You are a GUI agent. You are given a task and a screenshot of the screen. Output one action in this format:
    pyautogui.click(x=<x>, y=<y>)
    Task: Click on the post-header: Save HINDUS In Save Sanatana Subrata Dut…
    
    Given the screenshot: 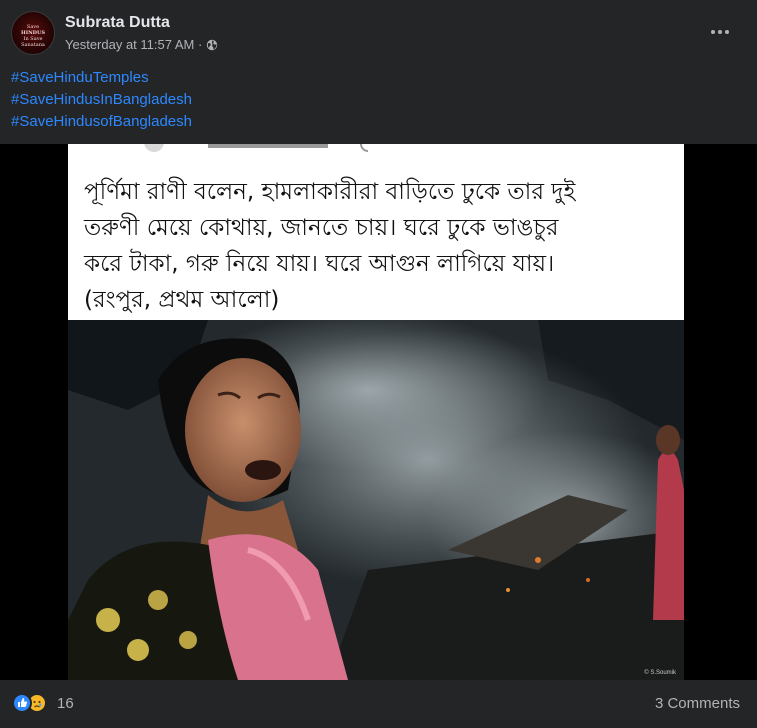 What is the action you would take?
    pyautogui.click(x=378, y=35)
    